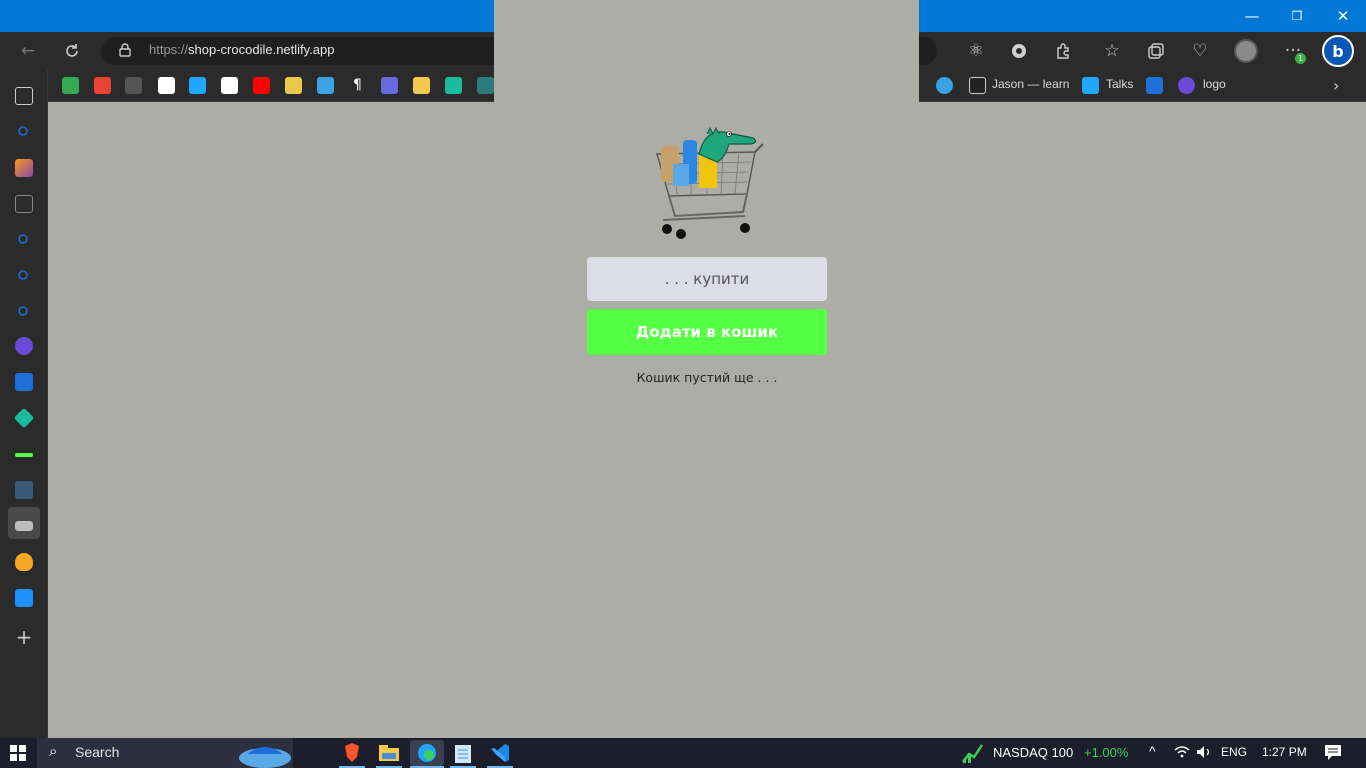 This screenshot has width=1366, height=768. I want to click on overlay-panel, so click(706, 51).